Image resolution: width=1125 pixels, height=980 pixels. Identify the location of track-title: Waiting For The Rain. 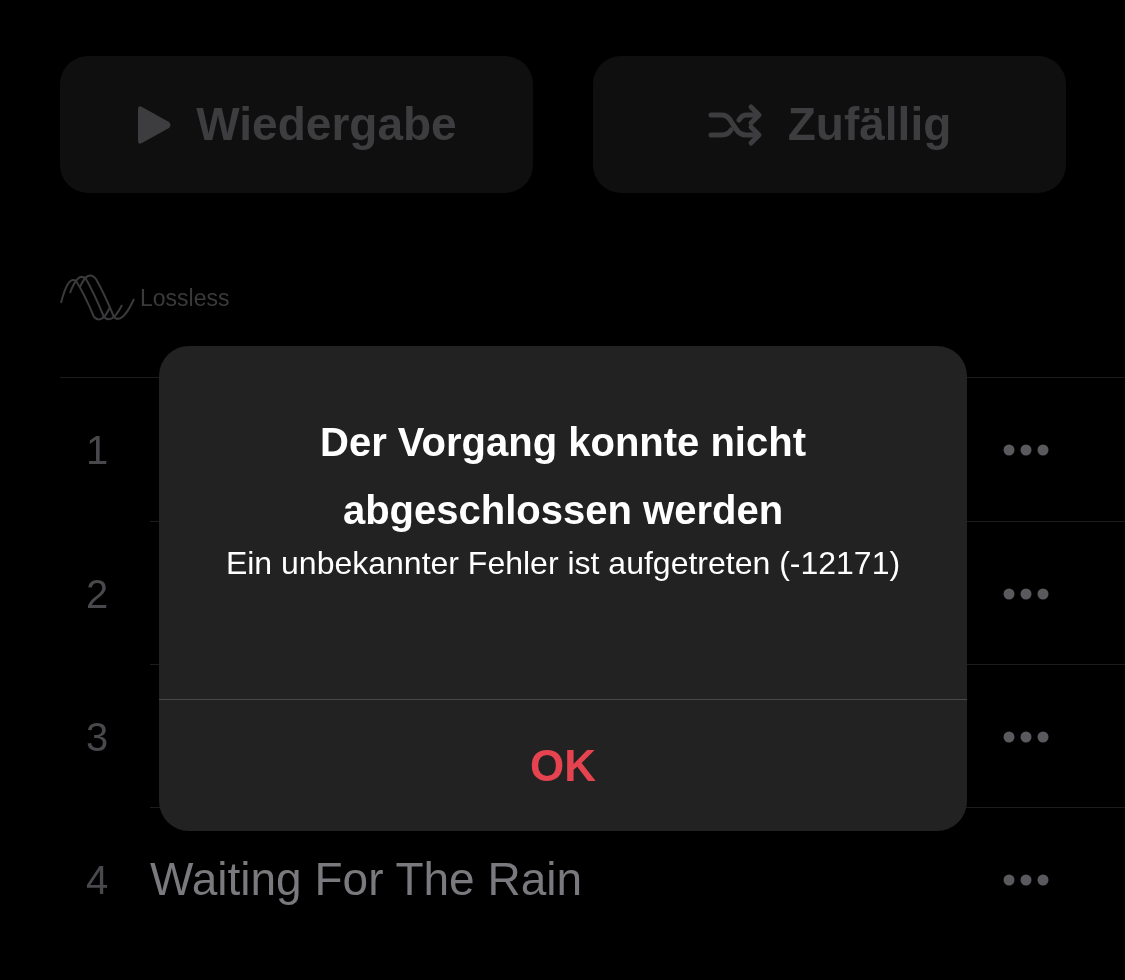
(366, 879).